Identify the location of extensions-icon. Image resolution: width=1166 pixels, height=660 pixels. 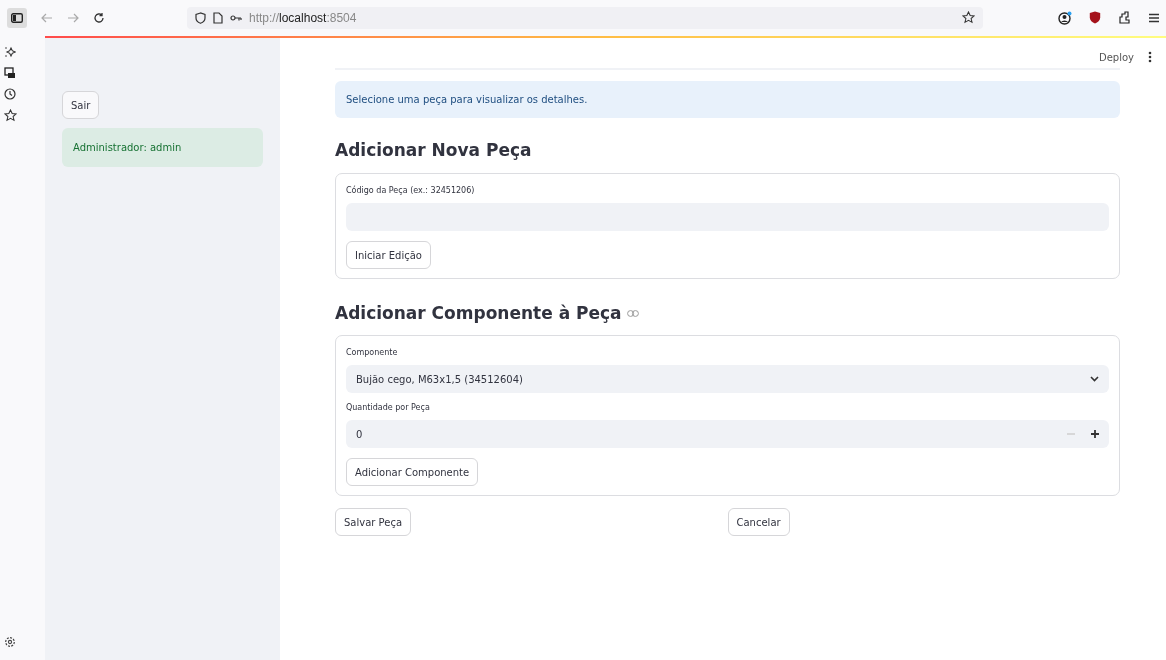
(1124, 17).